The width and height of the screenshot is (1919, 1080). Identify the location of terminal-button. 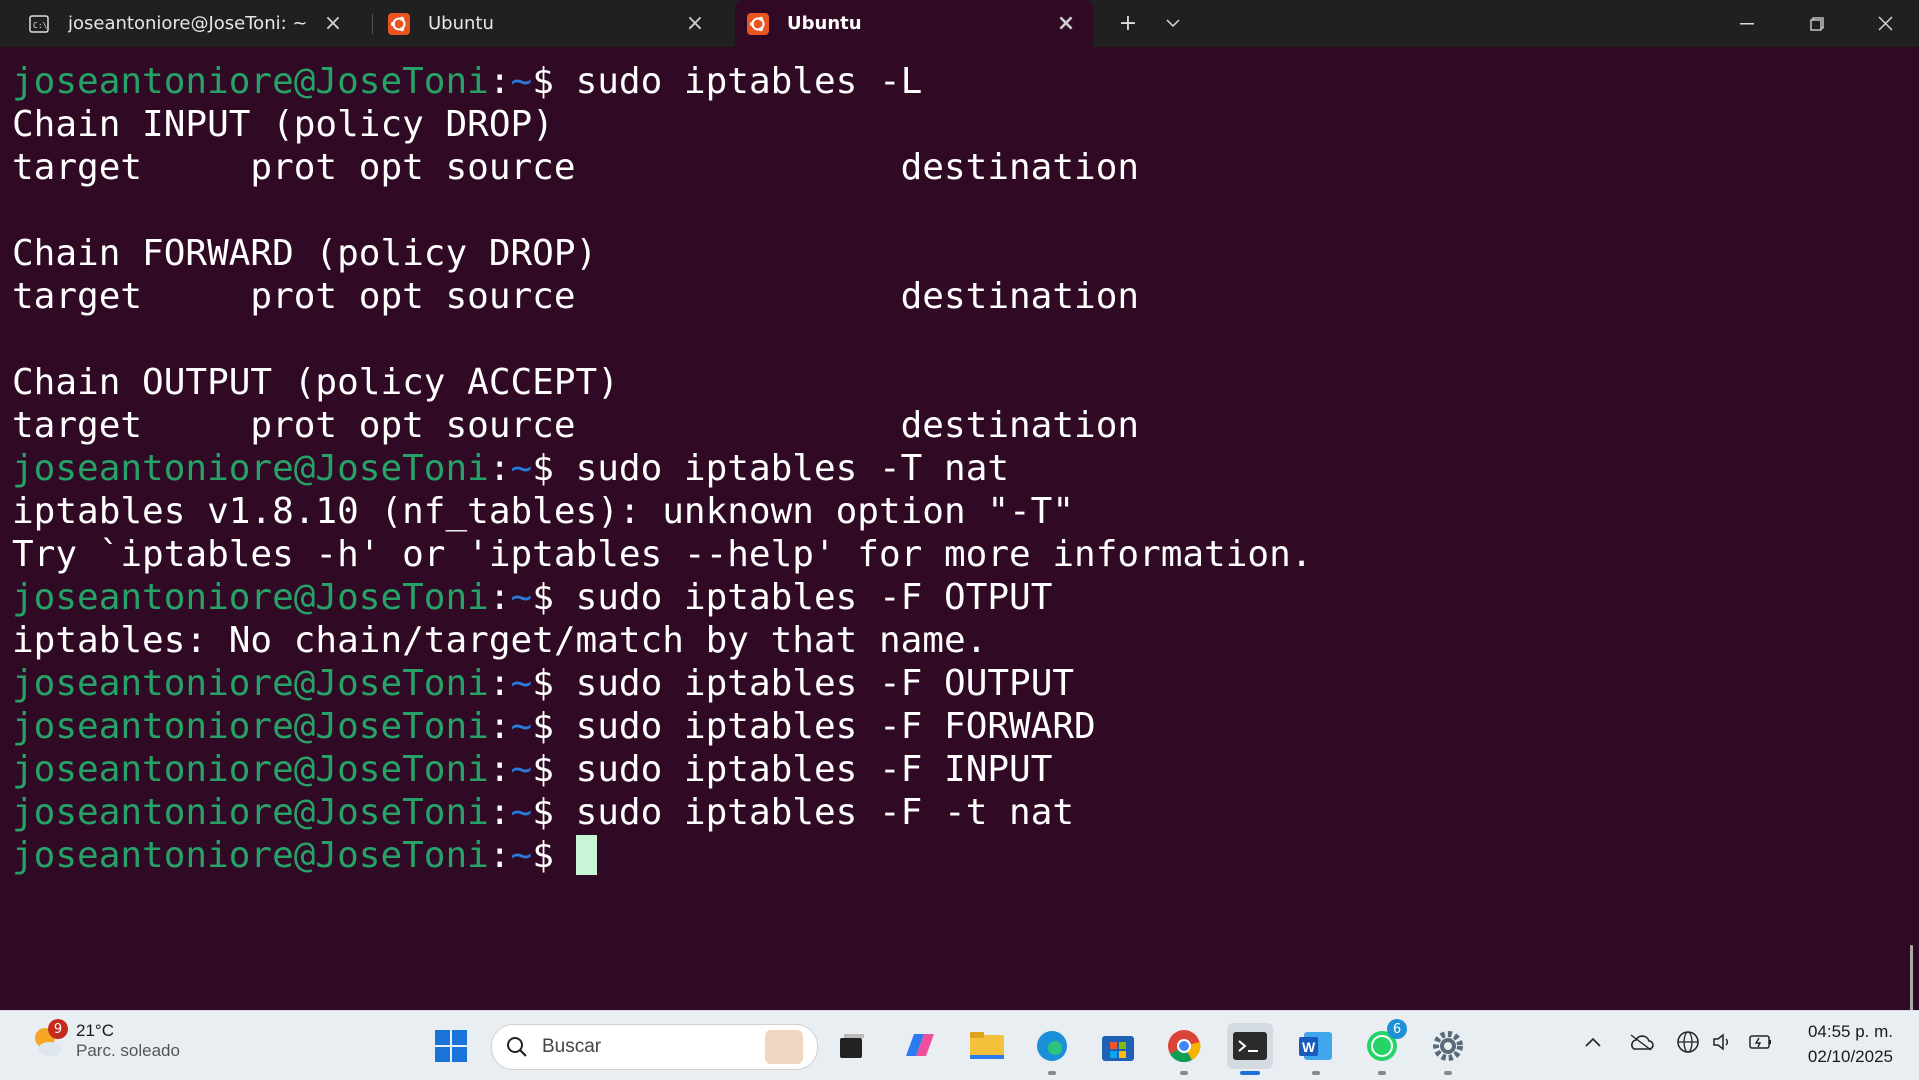
(1250, 1049).